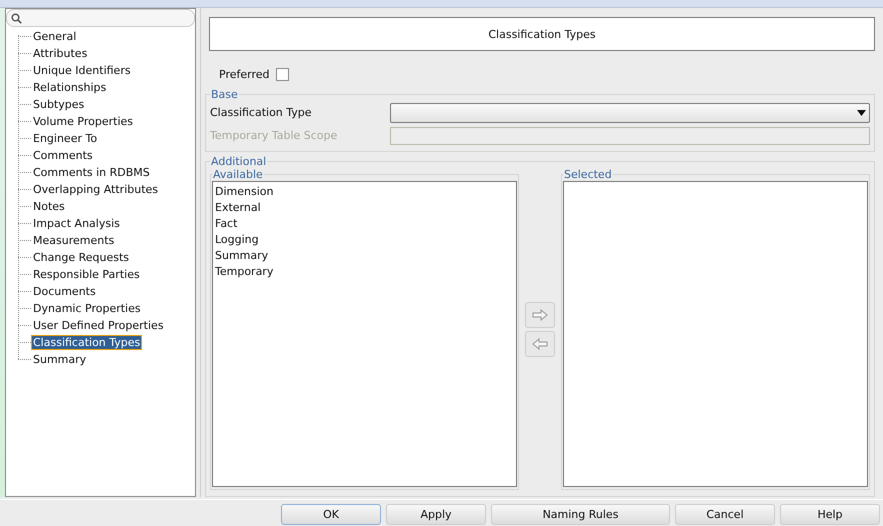  I want to click on list-title: Selected, so click(588, 174).